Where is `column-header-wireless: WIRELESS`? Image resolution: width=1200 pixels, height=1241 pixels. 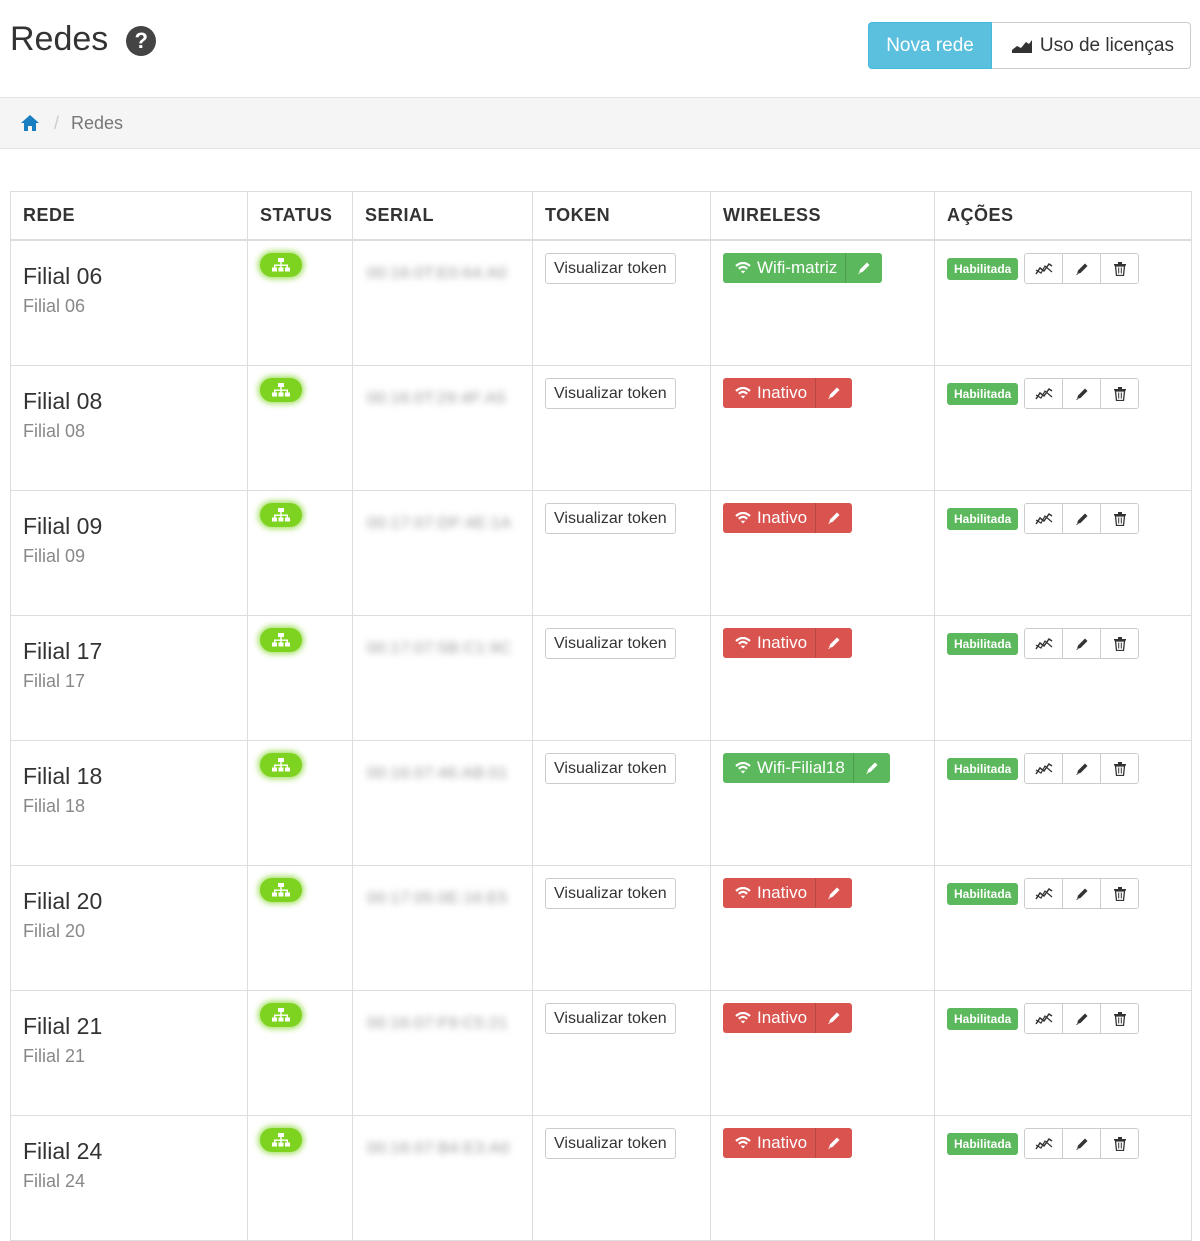
column-header-wireless: WIRELESS is located at coordinates (822, 216).